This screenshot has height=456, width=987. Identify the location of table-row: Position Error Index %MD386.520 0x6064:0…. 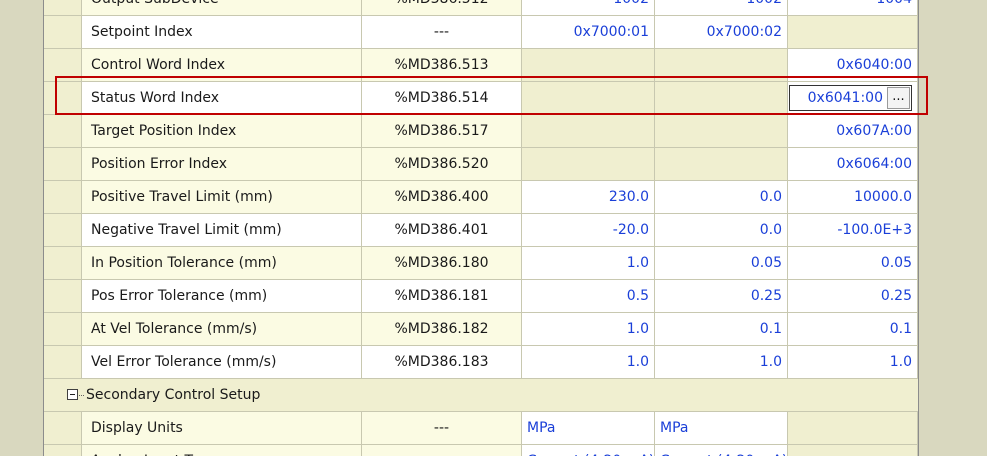
(481, 164).